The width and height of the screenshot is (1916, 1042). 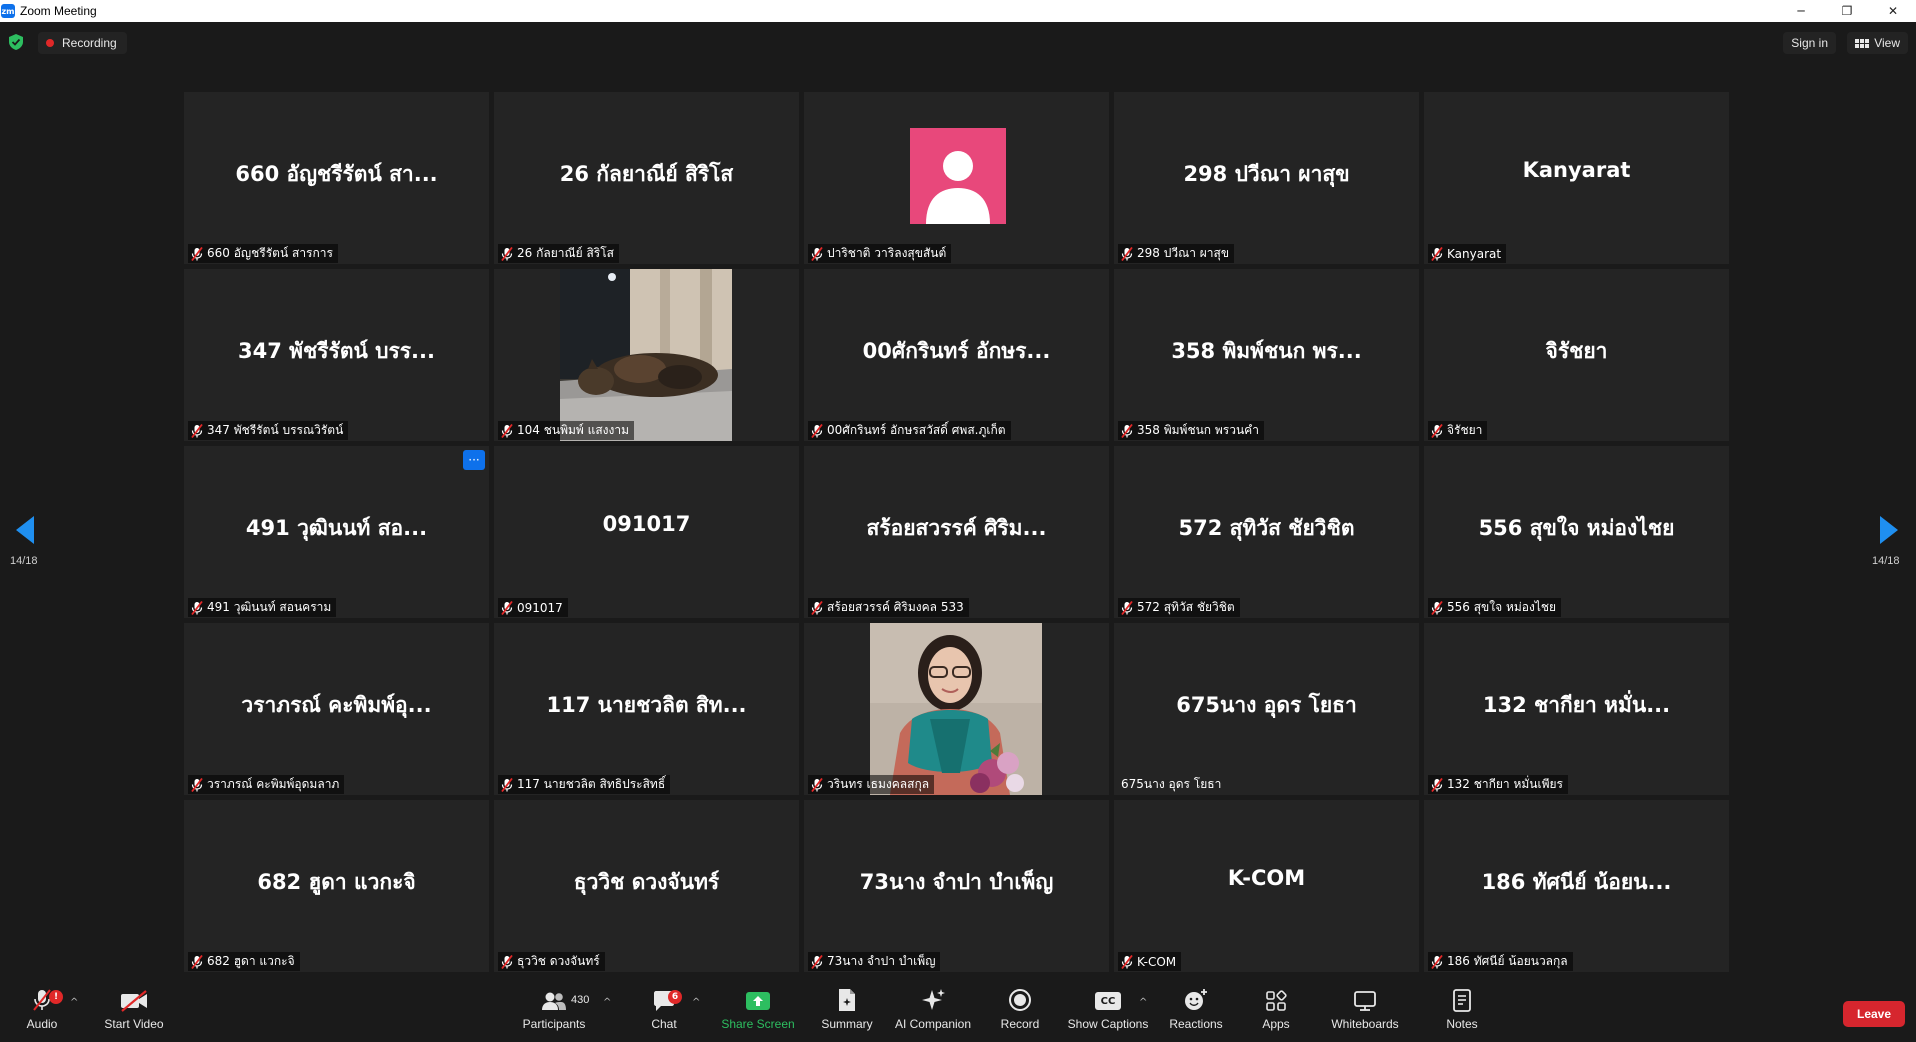 What do you see at coordinates (251, 961) in the screenshot?
I see `participant-name-label: 682 ฮูดา แวกะจิ` at bounding box center [251, 961].